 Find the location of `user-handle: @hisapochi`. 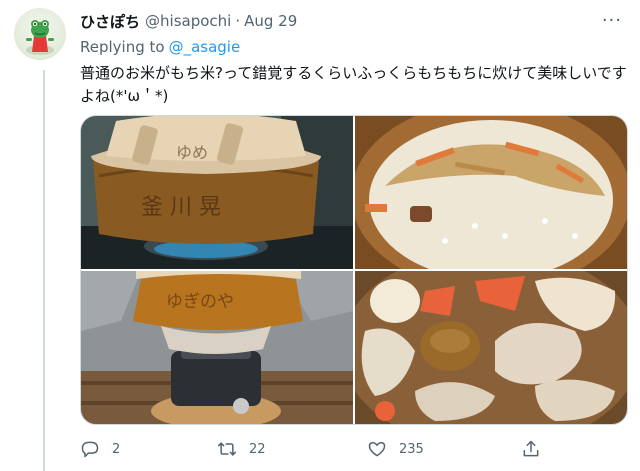

user-handle: @hisapochi is located at coordinates (188, 21).